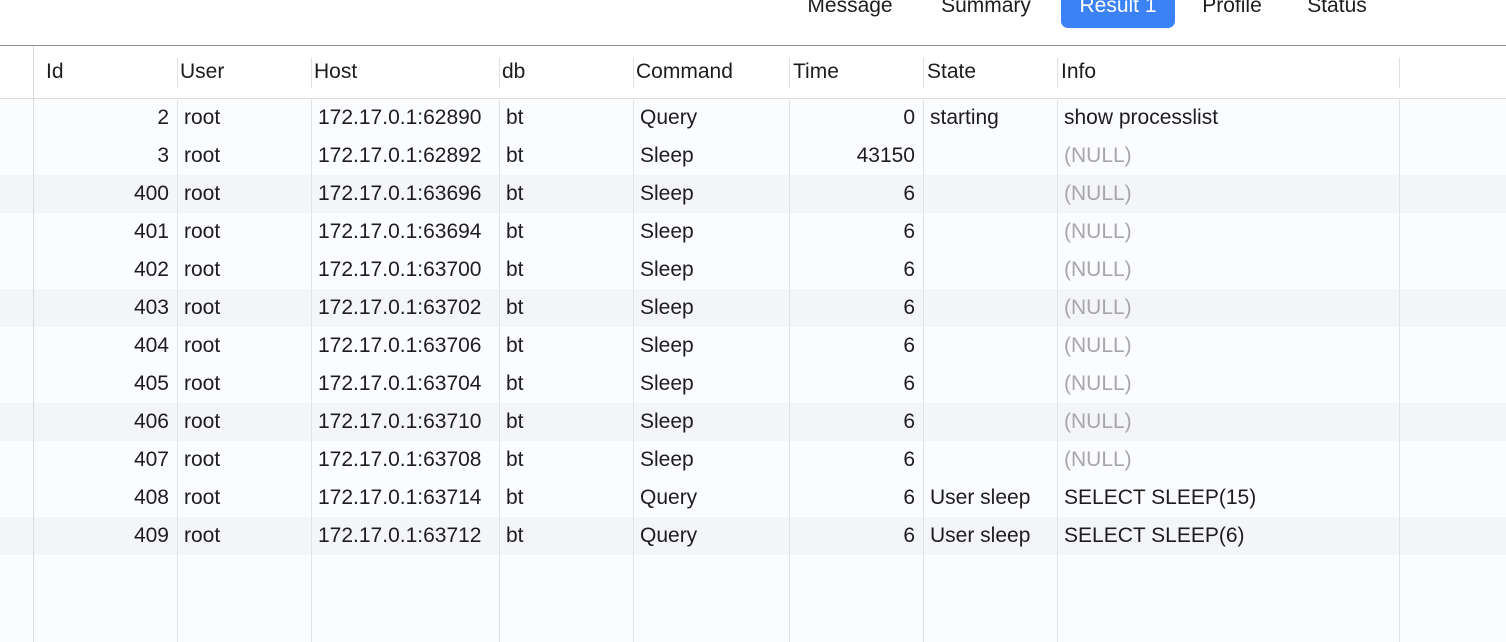 The image size is (1506, 642). What do you see at coordinates (405, 308) in the screenshot?
I see `cell-host: 172.17.0.1:63702` at bounding box center [405, 308].